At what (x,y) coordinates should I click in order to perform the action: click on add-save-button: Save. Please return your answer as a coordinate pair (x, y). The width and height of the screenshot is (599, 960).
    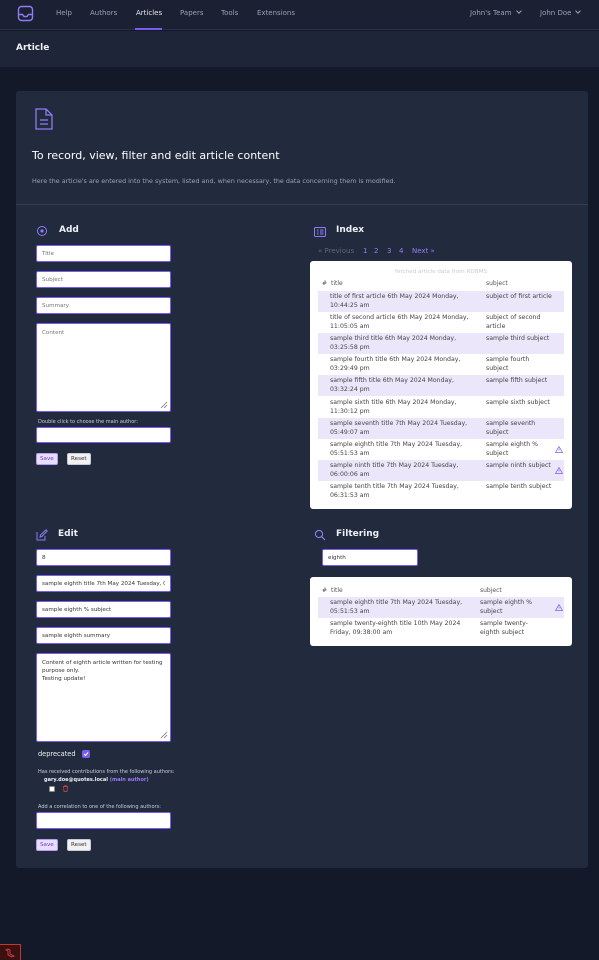
    Looking at the image, I should click on (47, 459).